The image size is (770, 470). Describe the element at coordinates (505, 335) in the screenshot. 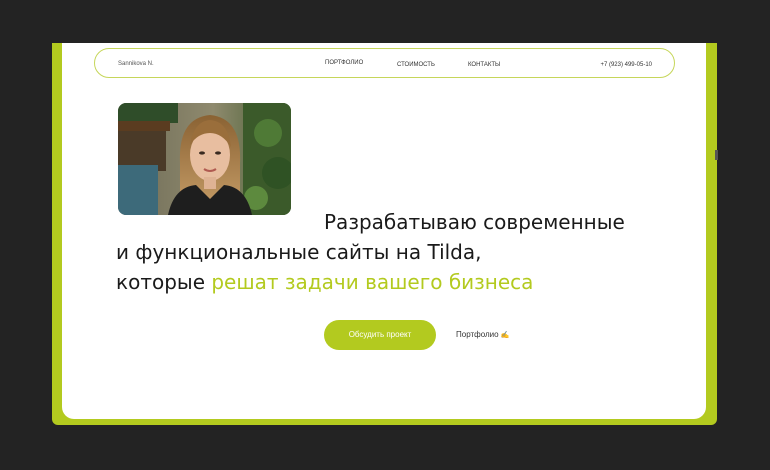

I see `writing-hand-icon: ✍️` at that location.